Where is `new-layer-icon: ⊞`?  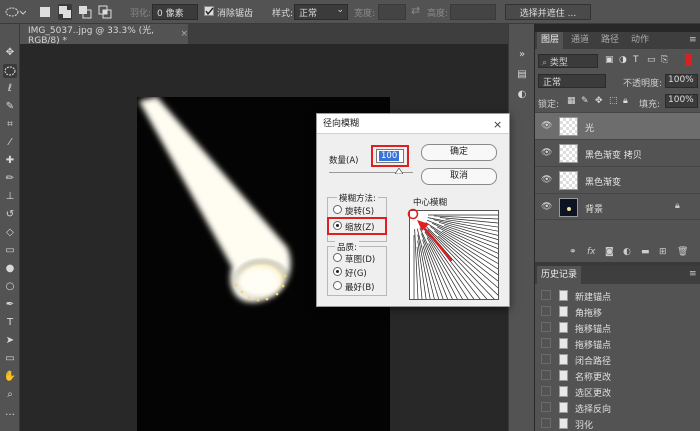
new-layer-icon: ⊞ is located at coordinates (663, 252).